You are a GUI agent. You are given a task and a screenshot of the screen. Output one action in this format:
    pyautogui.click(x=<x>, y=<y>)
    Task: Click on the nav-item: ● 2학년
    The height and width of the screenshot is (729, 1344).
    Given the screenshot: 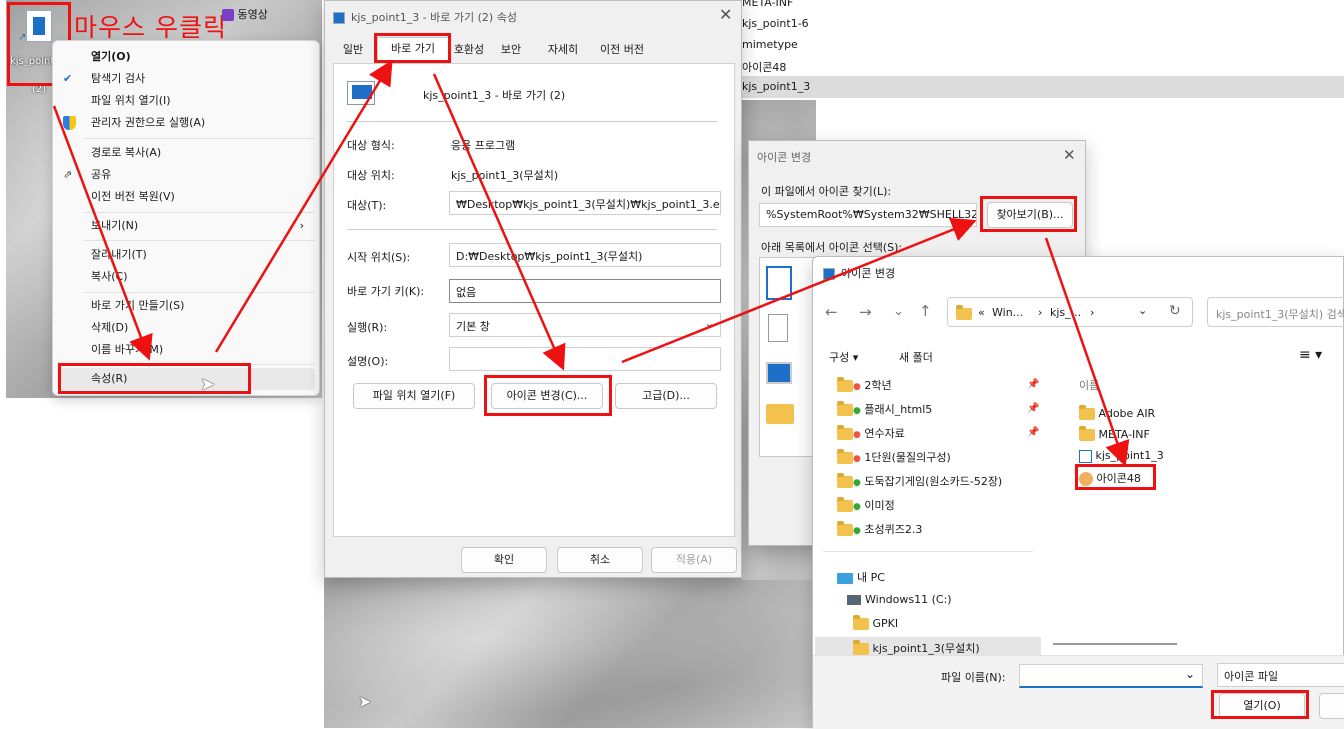 What is the action you would take?
    pyautogui.click(x=864, y=385)
    